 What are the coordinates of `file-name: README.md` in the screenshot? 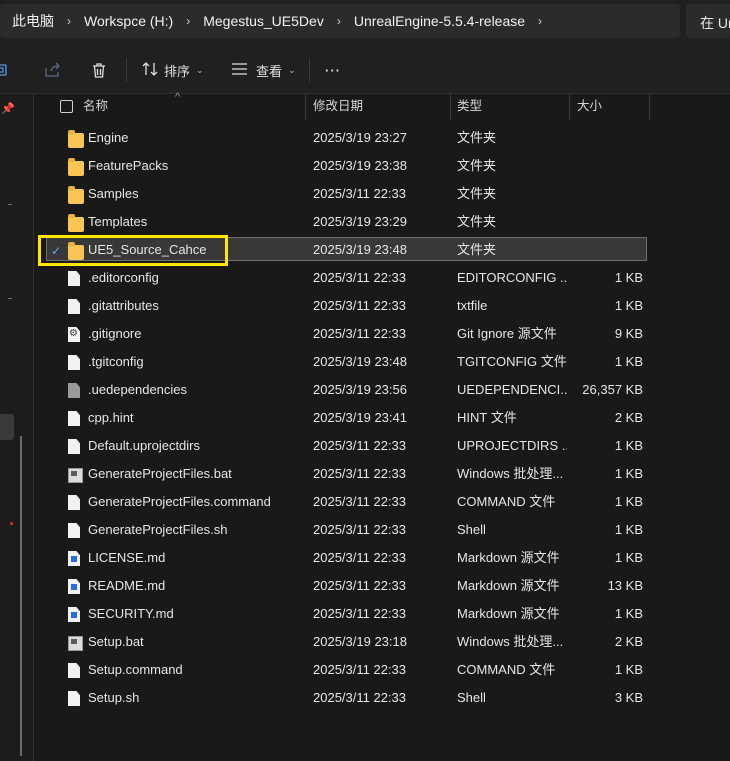 It's located at (127, 585).